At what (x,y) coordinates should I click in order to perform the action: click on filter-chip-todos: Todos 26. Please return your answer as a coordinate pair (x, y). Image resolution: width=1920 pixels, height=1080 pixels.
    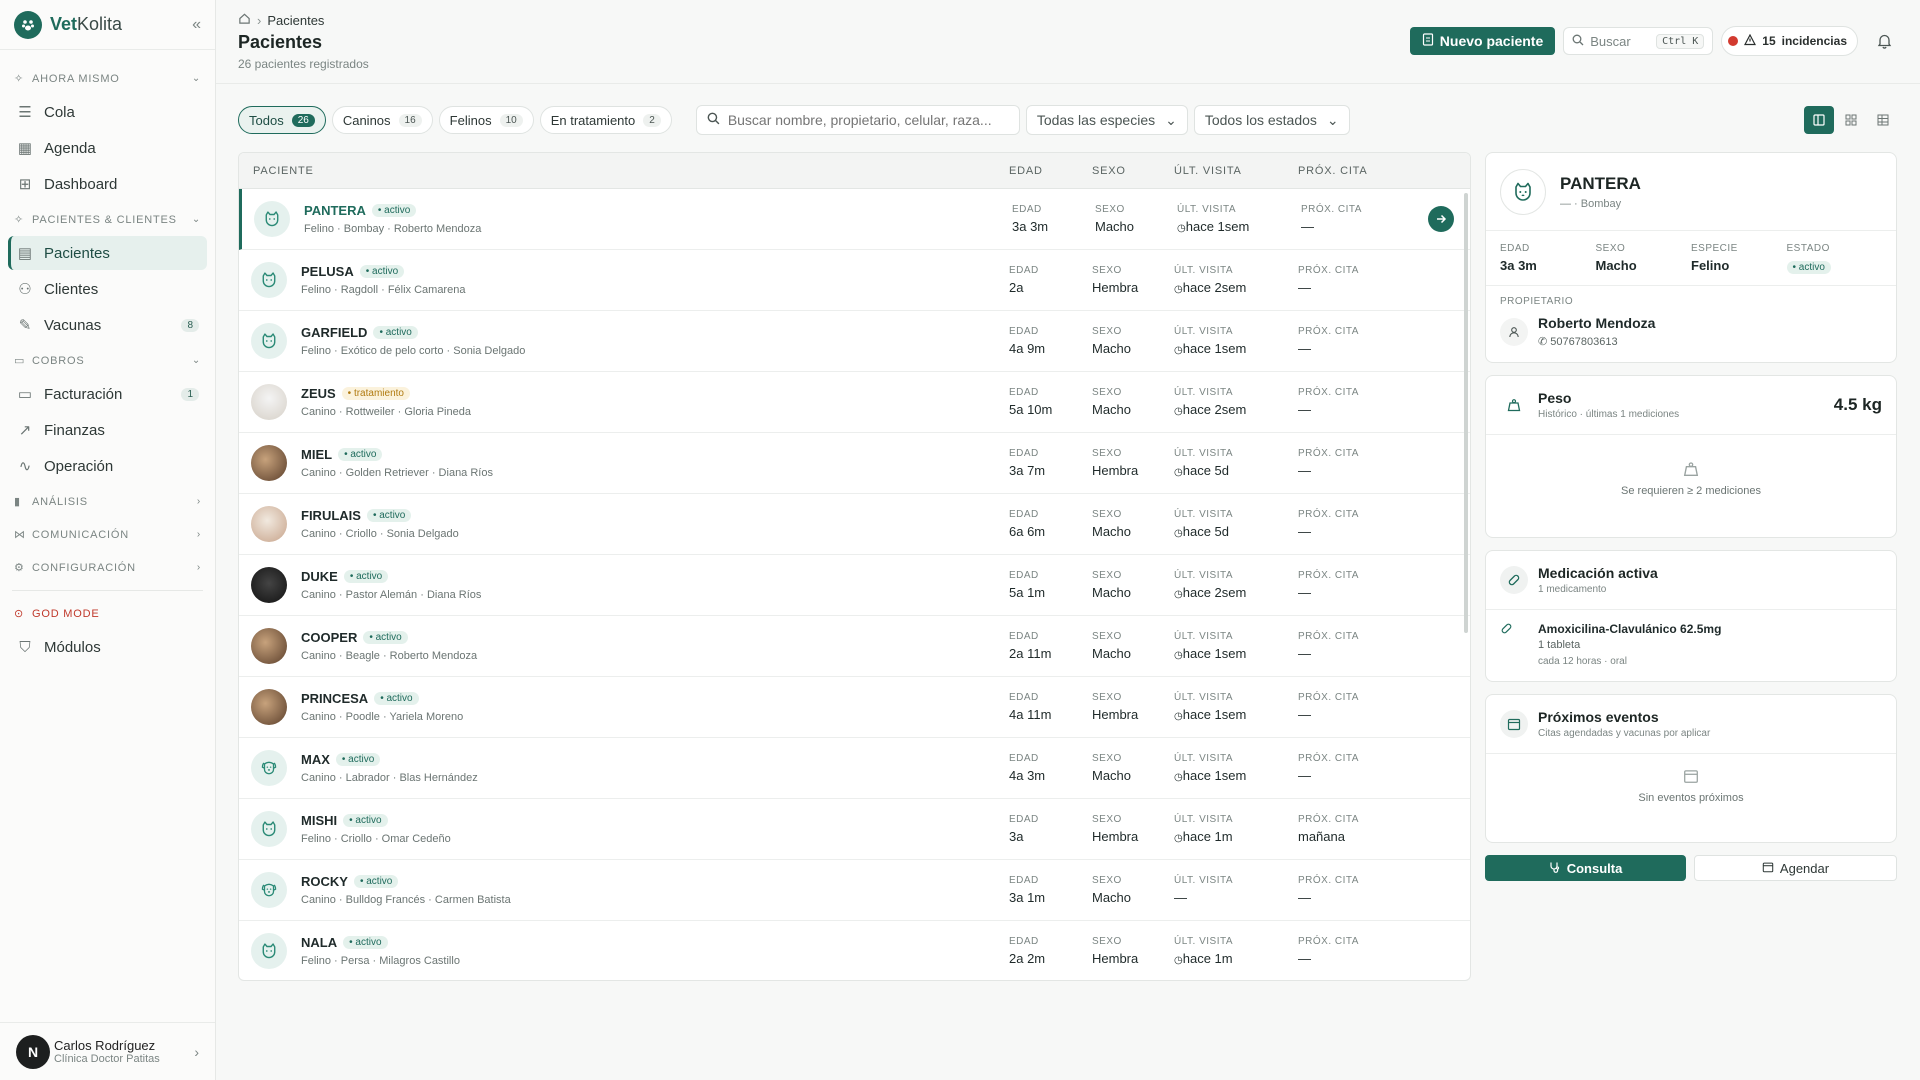
    Looking at the image, I should click on (282, 120).